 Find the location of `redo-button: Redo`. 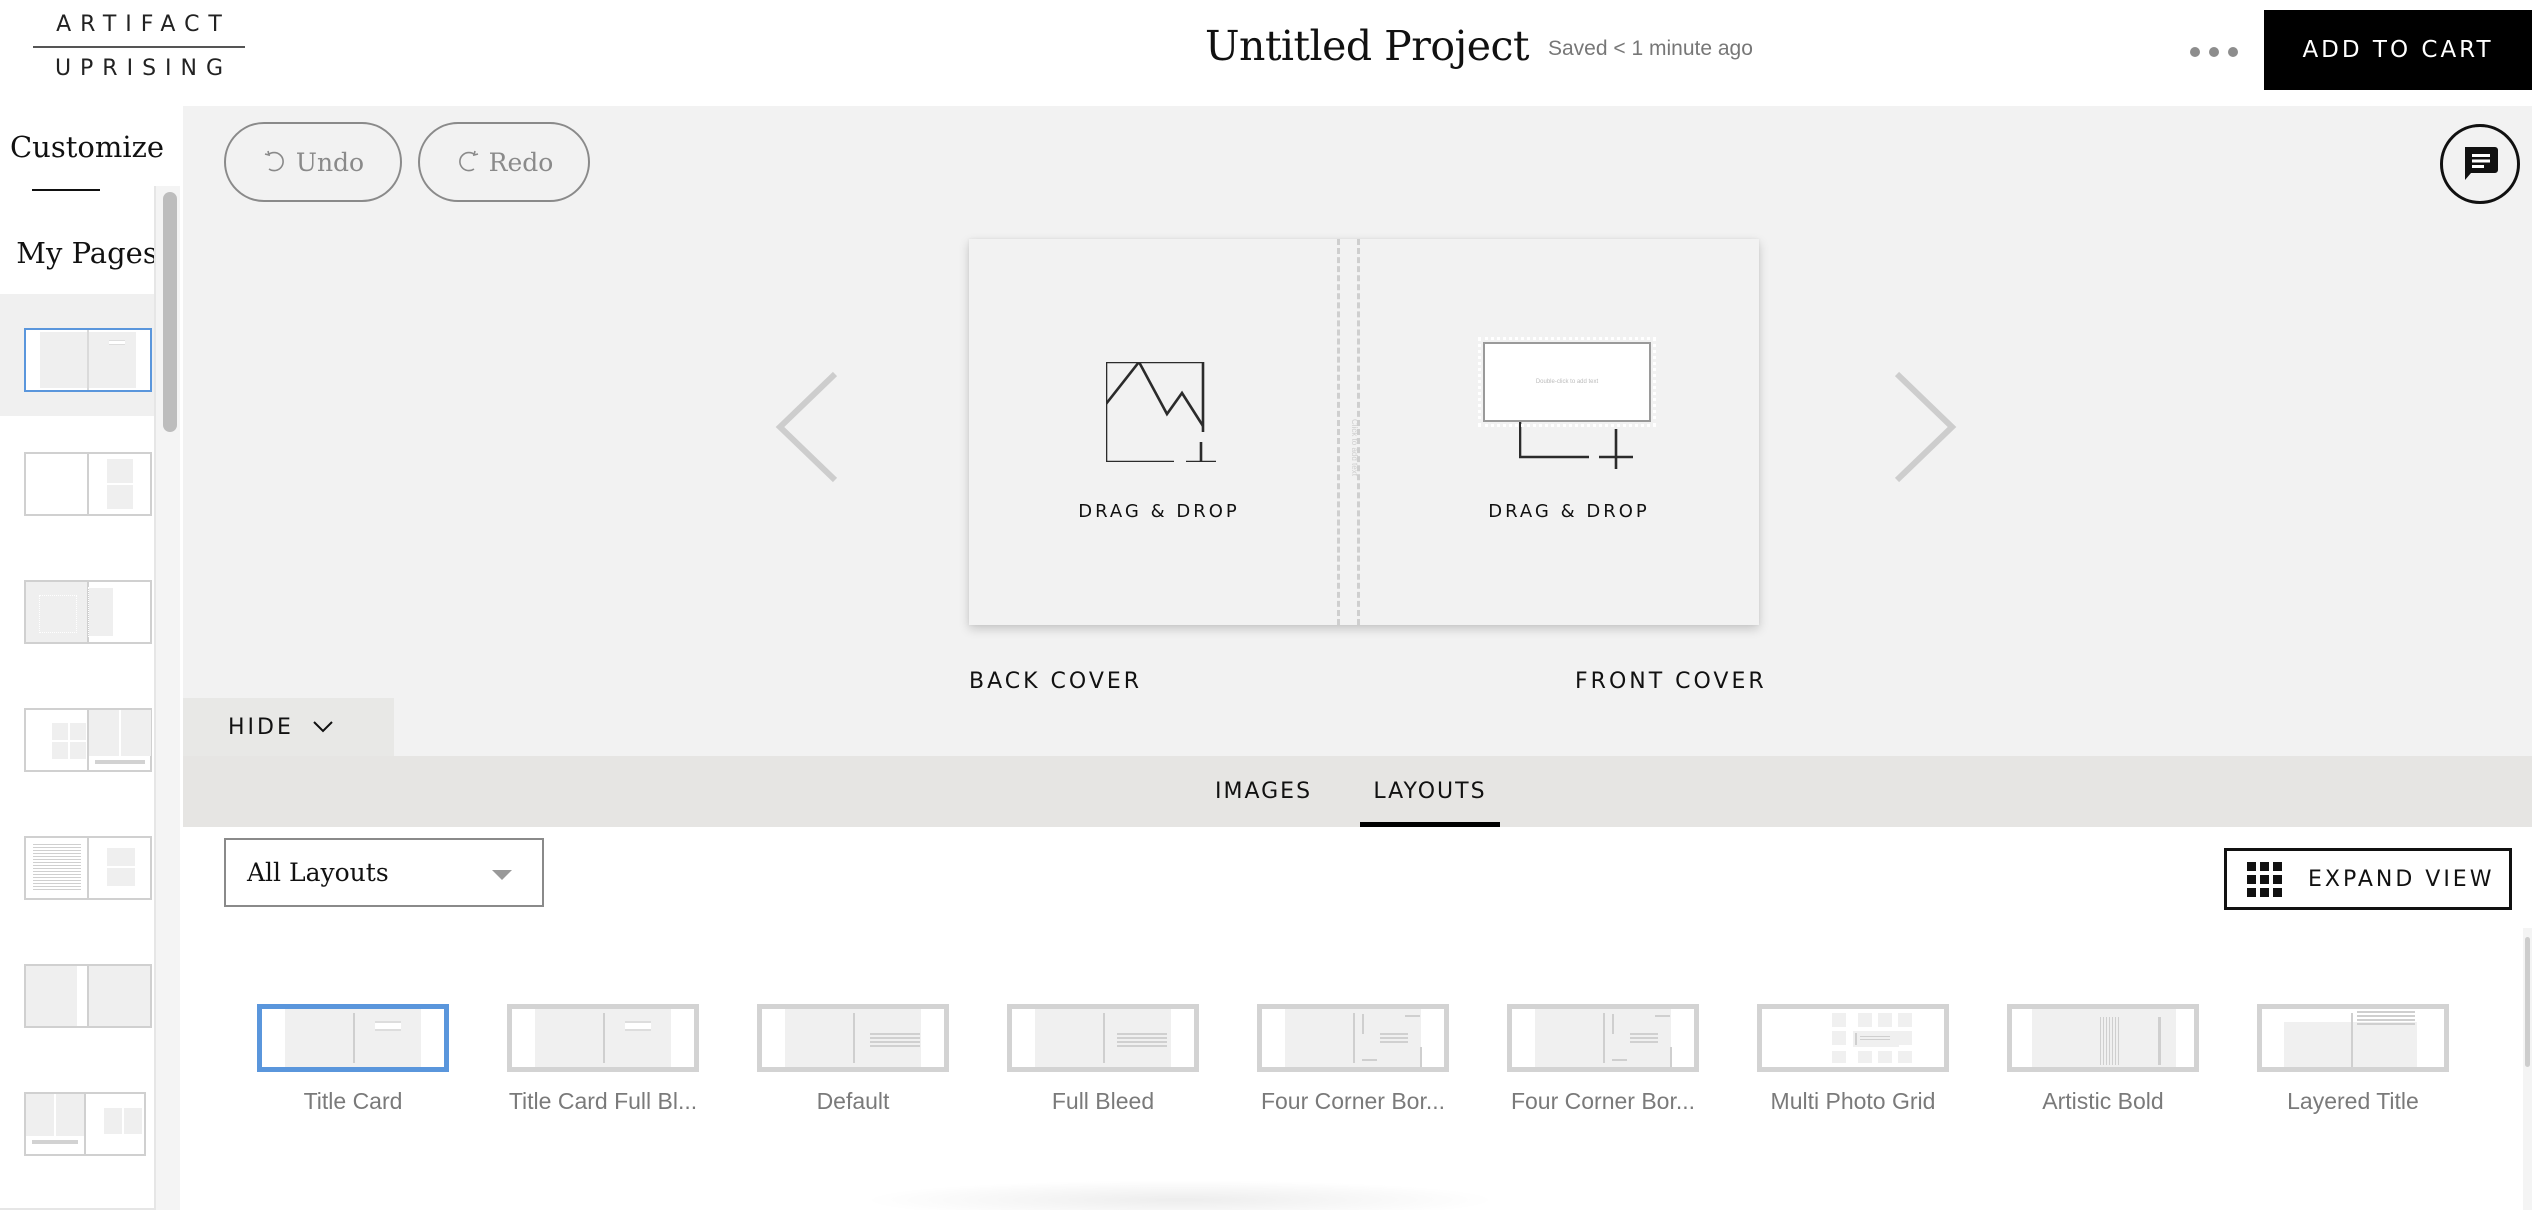

redo-button: Redo is located at coordinates (504, 162).